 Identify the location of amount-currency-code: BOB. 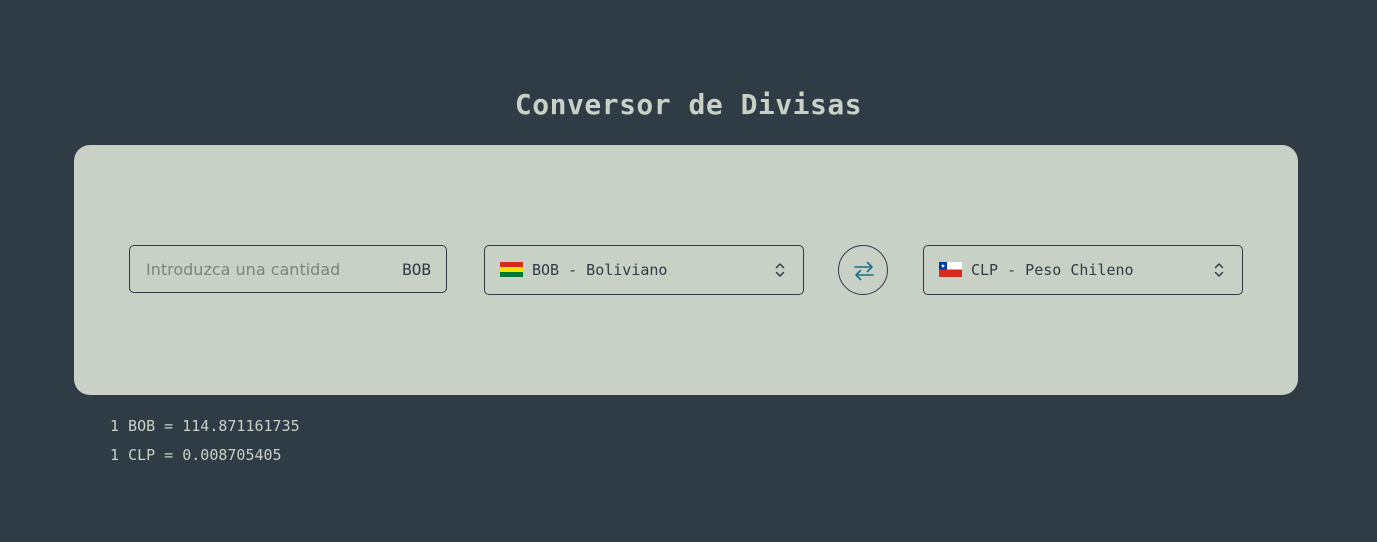
(416, 269).